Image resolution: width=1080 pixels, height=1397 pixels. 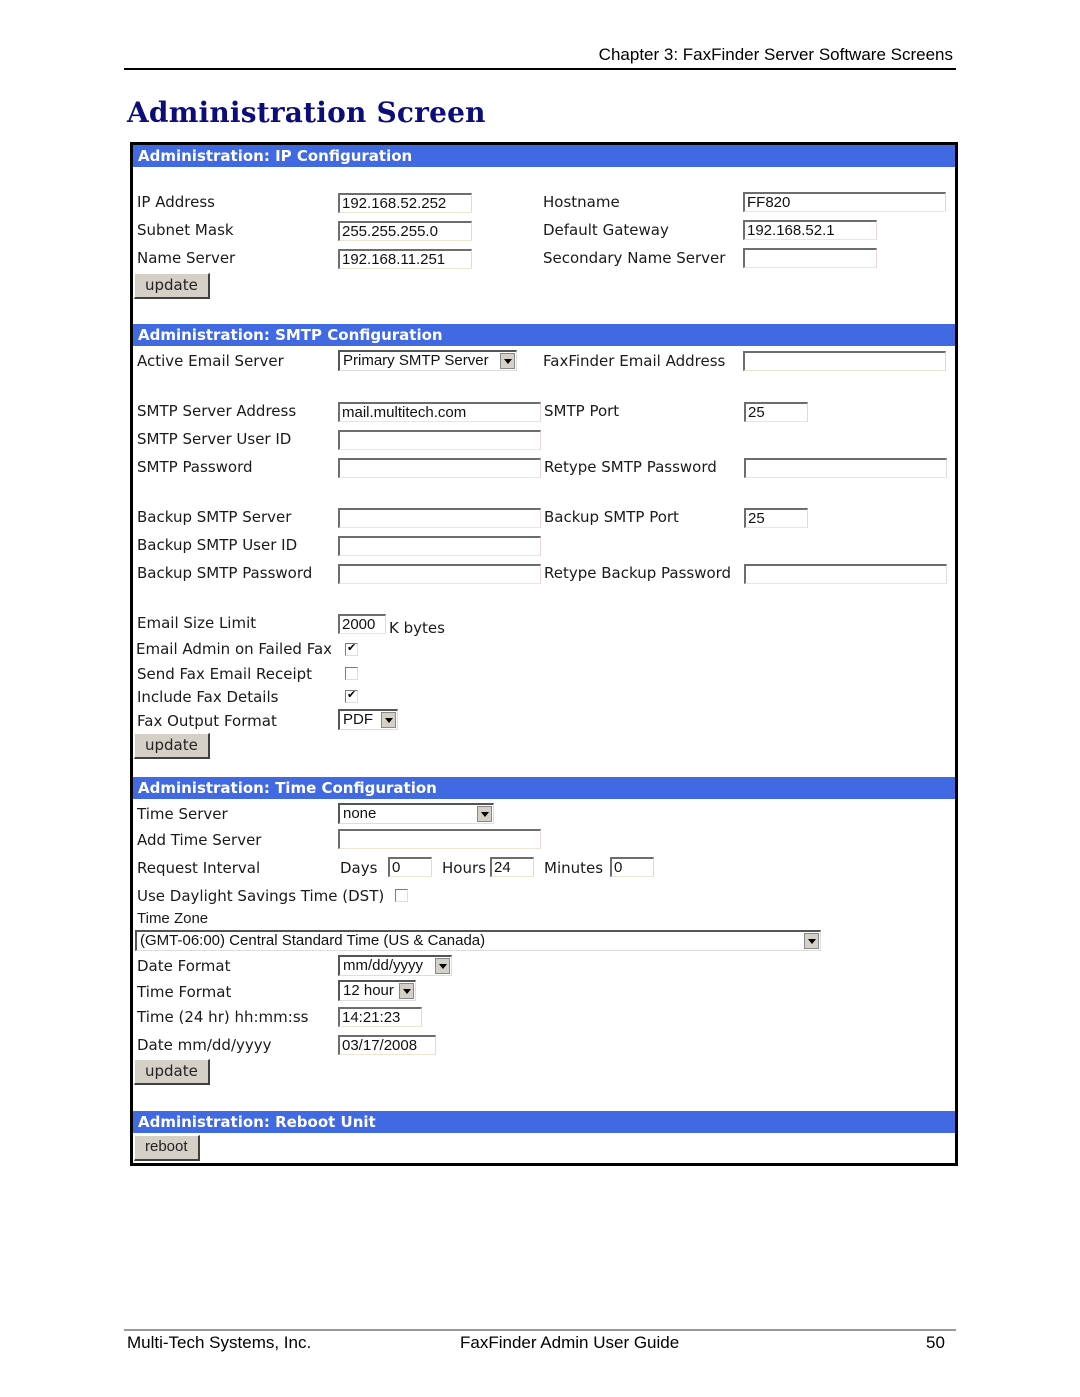 I want to click on email-size-limit-field: 2000, so click(x=362, y=624).